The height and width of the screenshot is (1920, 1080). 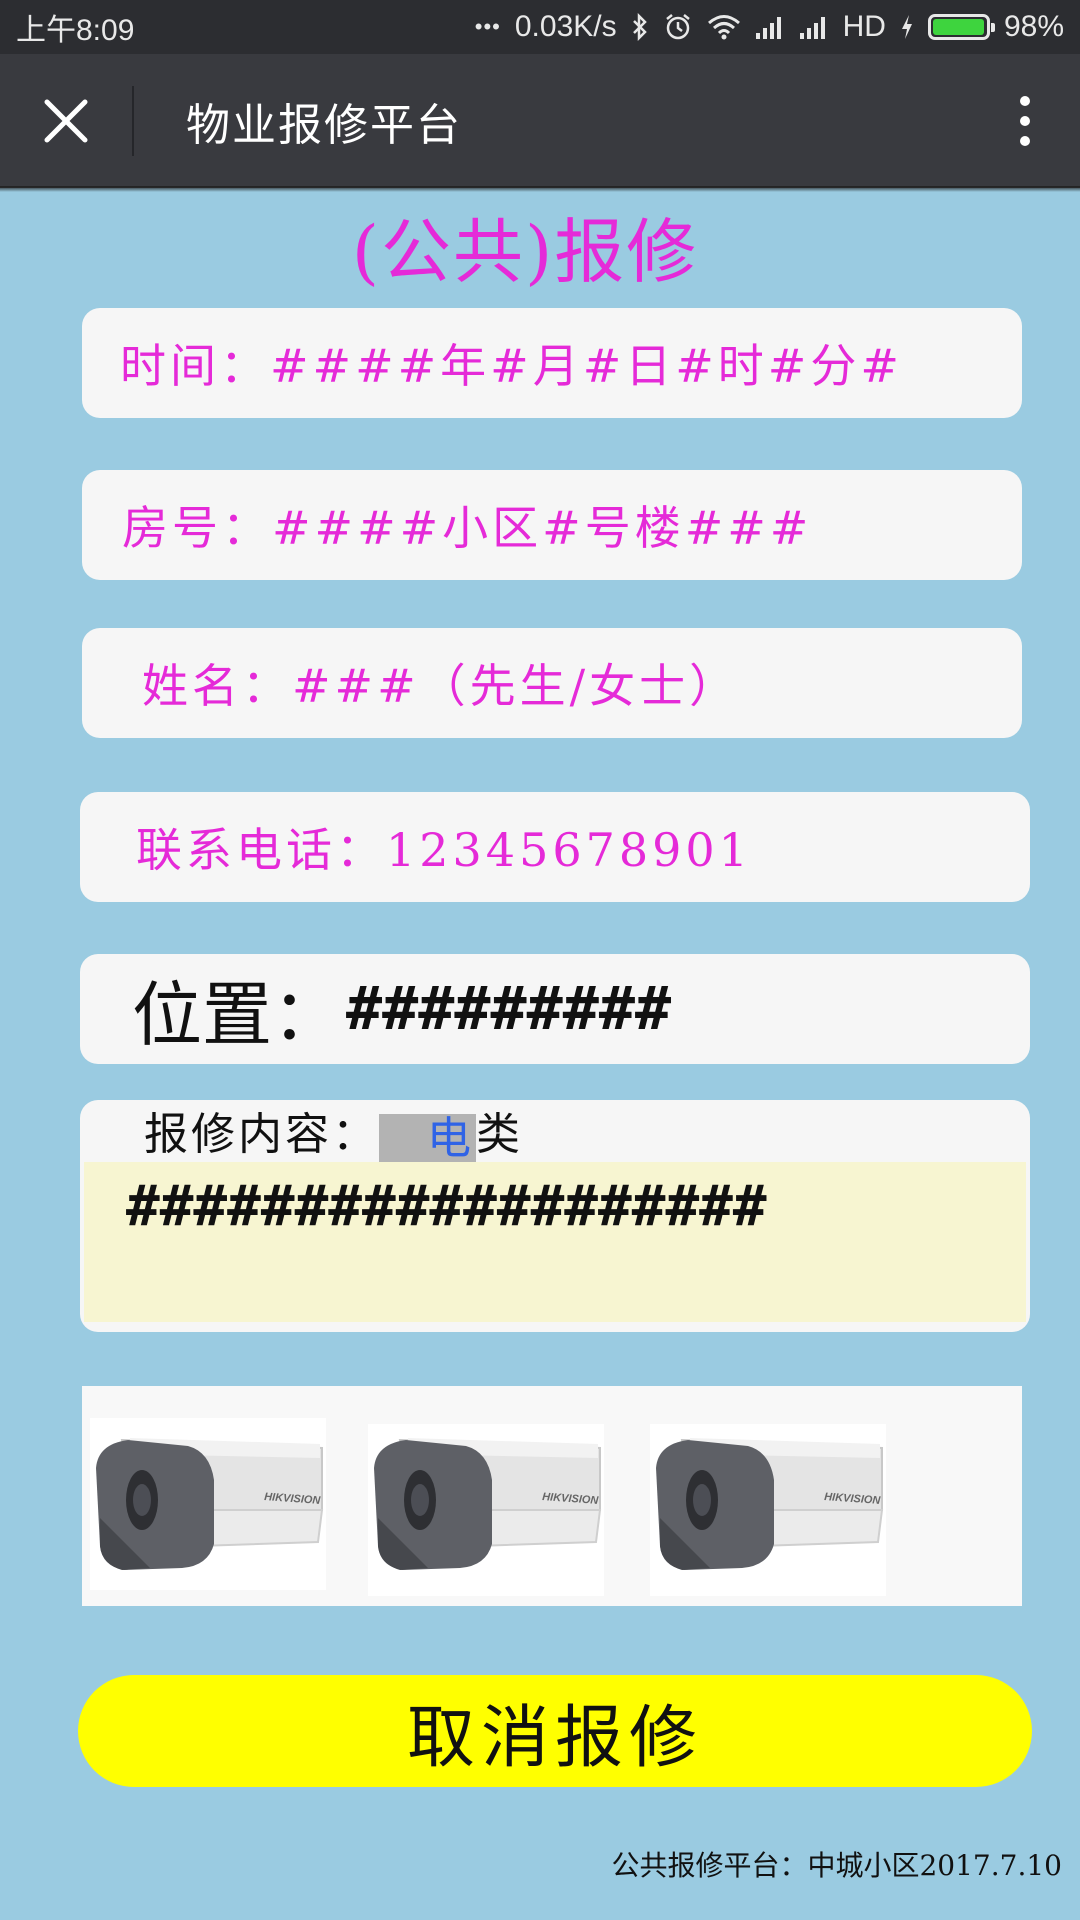 I want to click on form-heading: (公共)报修, so click(x=525, y=252).